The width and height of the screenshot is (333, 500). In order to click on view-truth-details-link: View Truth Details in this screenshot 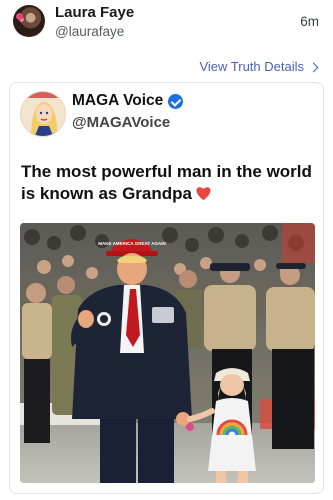, I will do `click(259, 66)`.